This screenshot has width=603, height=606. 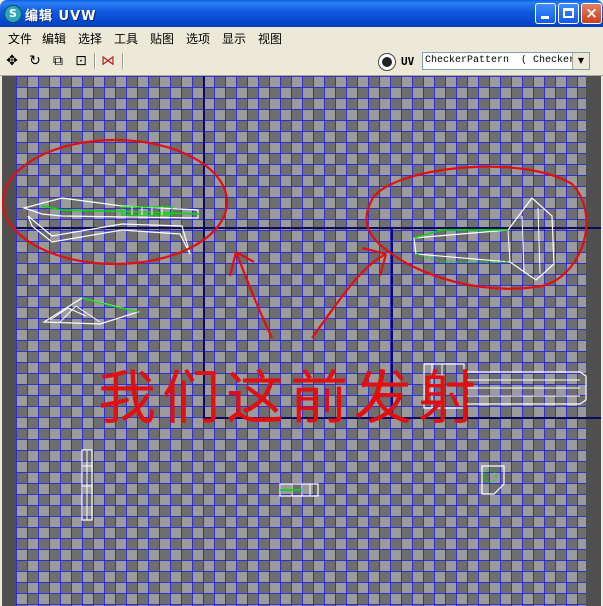 I want to click on minimize-button, so click(x=545, y=13).